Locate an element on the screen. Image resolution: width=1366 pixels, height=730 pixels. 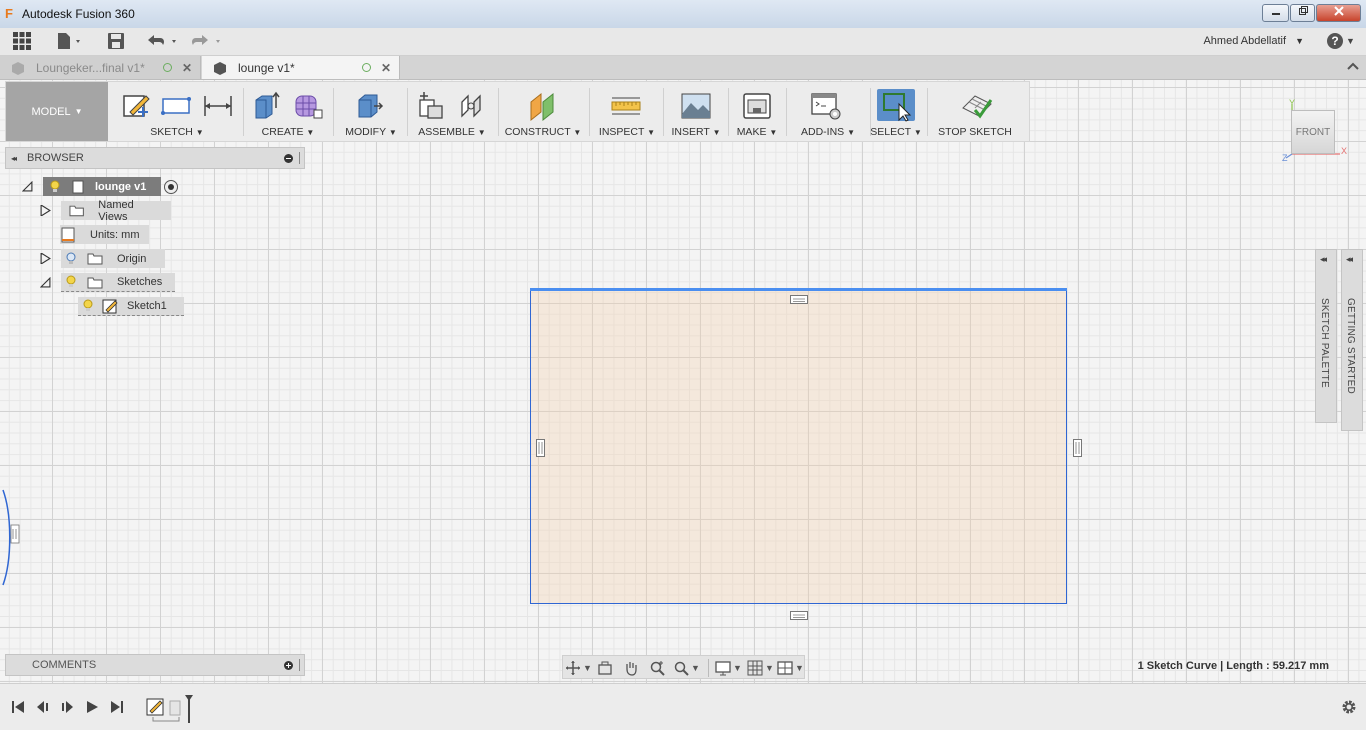
timeline-end-button is located at coordinates (117, 707).